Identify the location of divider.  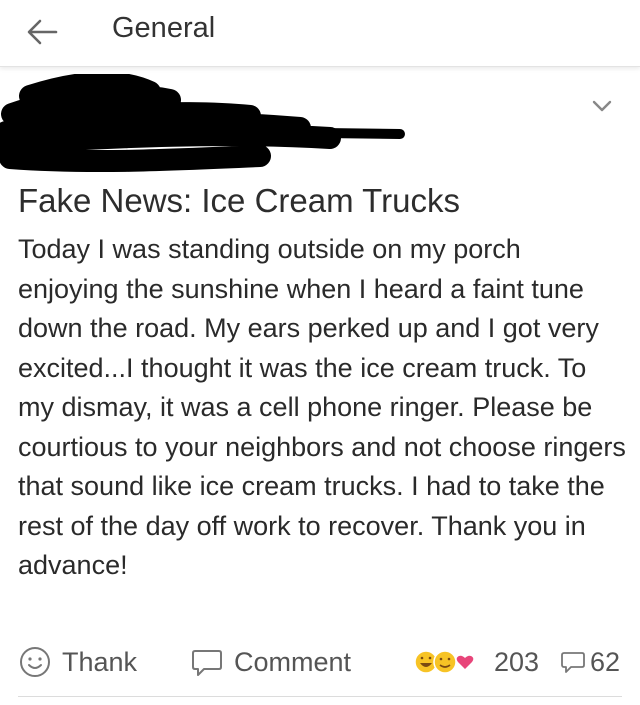
(320, 696).